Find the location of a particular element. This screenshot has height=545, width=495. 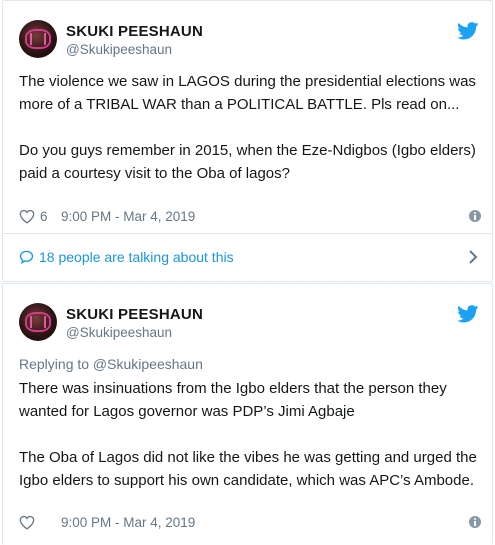

tweet-meta: 6 9:00 PM - Mar 4, 2019 is located at coordinates (250, 217).